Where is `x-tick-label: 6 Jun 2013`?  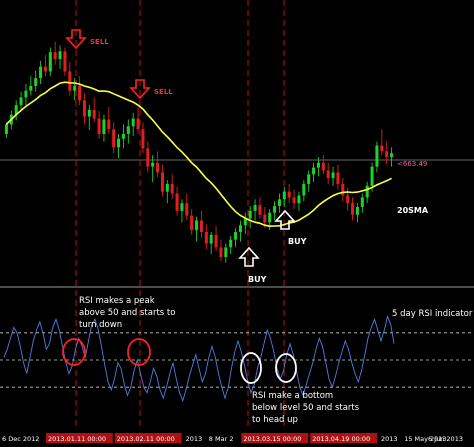
x-tick-label: 6 Jun 2013 is located at coordinates (445, 439).